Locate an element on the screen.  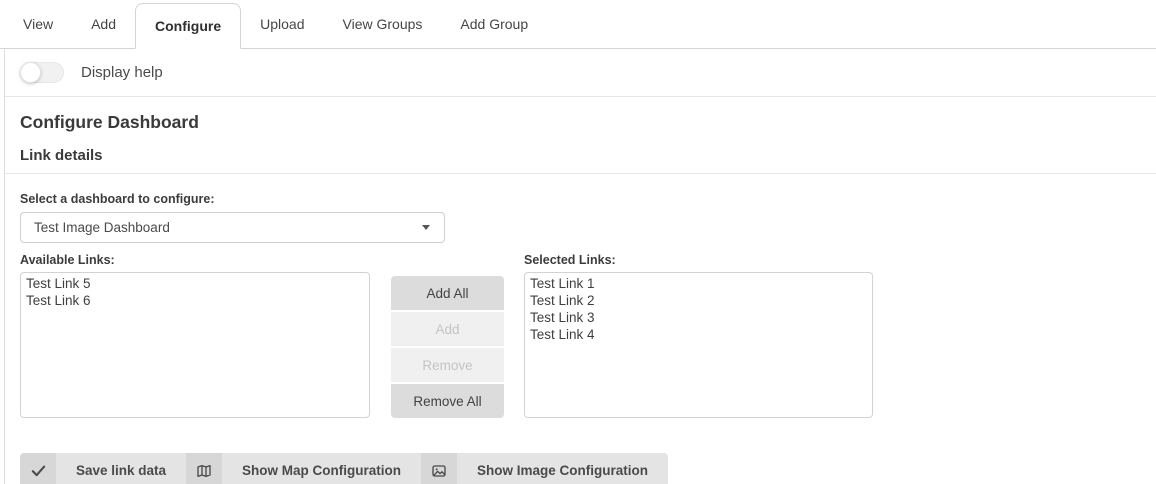
save-link-data-label: Save link data is located at coordinates (121, 468).